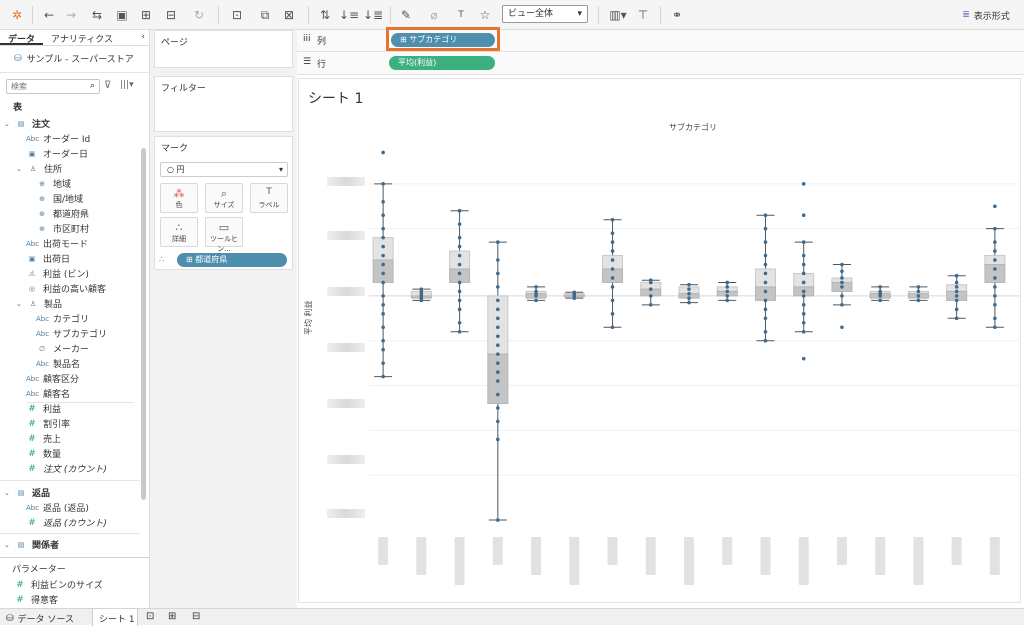 This screenshot has width=1024, height=626. Describe the element at coordinates (223, 49) in the screenshot. I see `pages-card: ページ` at that location.